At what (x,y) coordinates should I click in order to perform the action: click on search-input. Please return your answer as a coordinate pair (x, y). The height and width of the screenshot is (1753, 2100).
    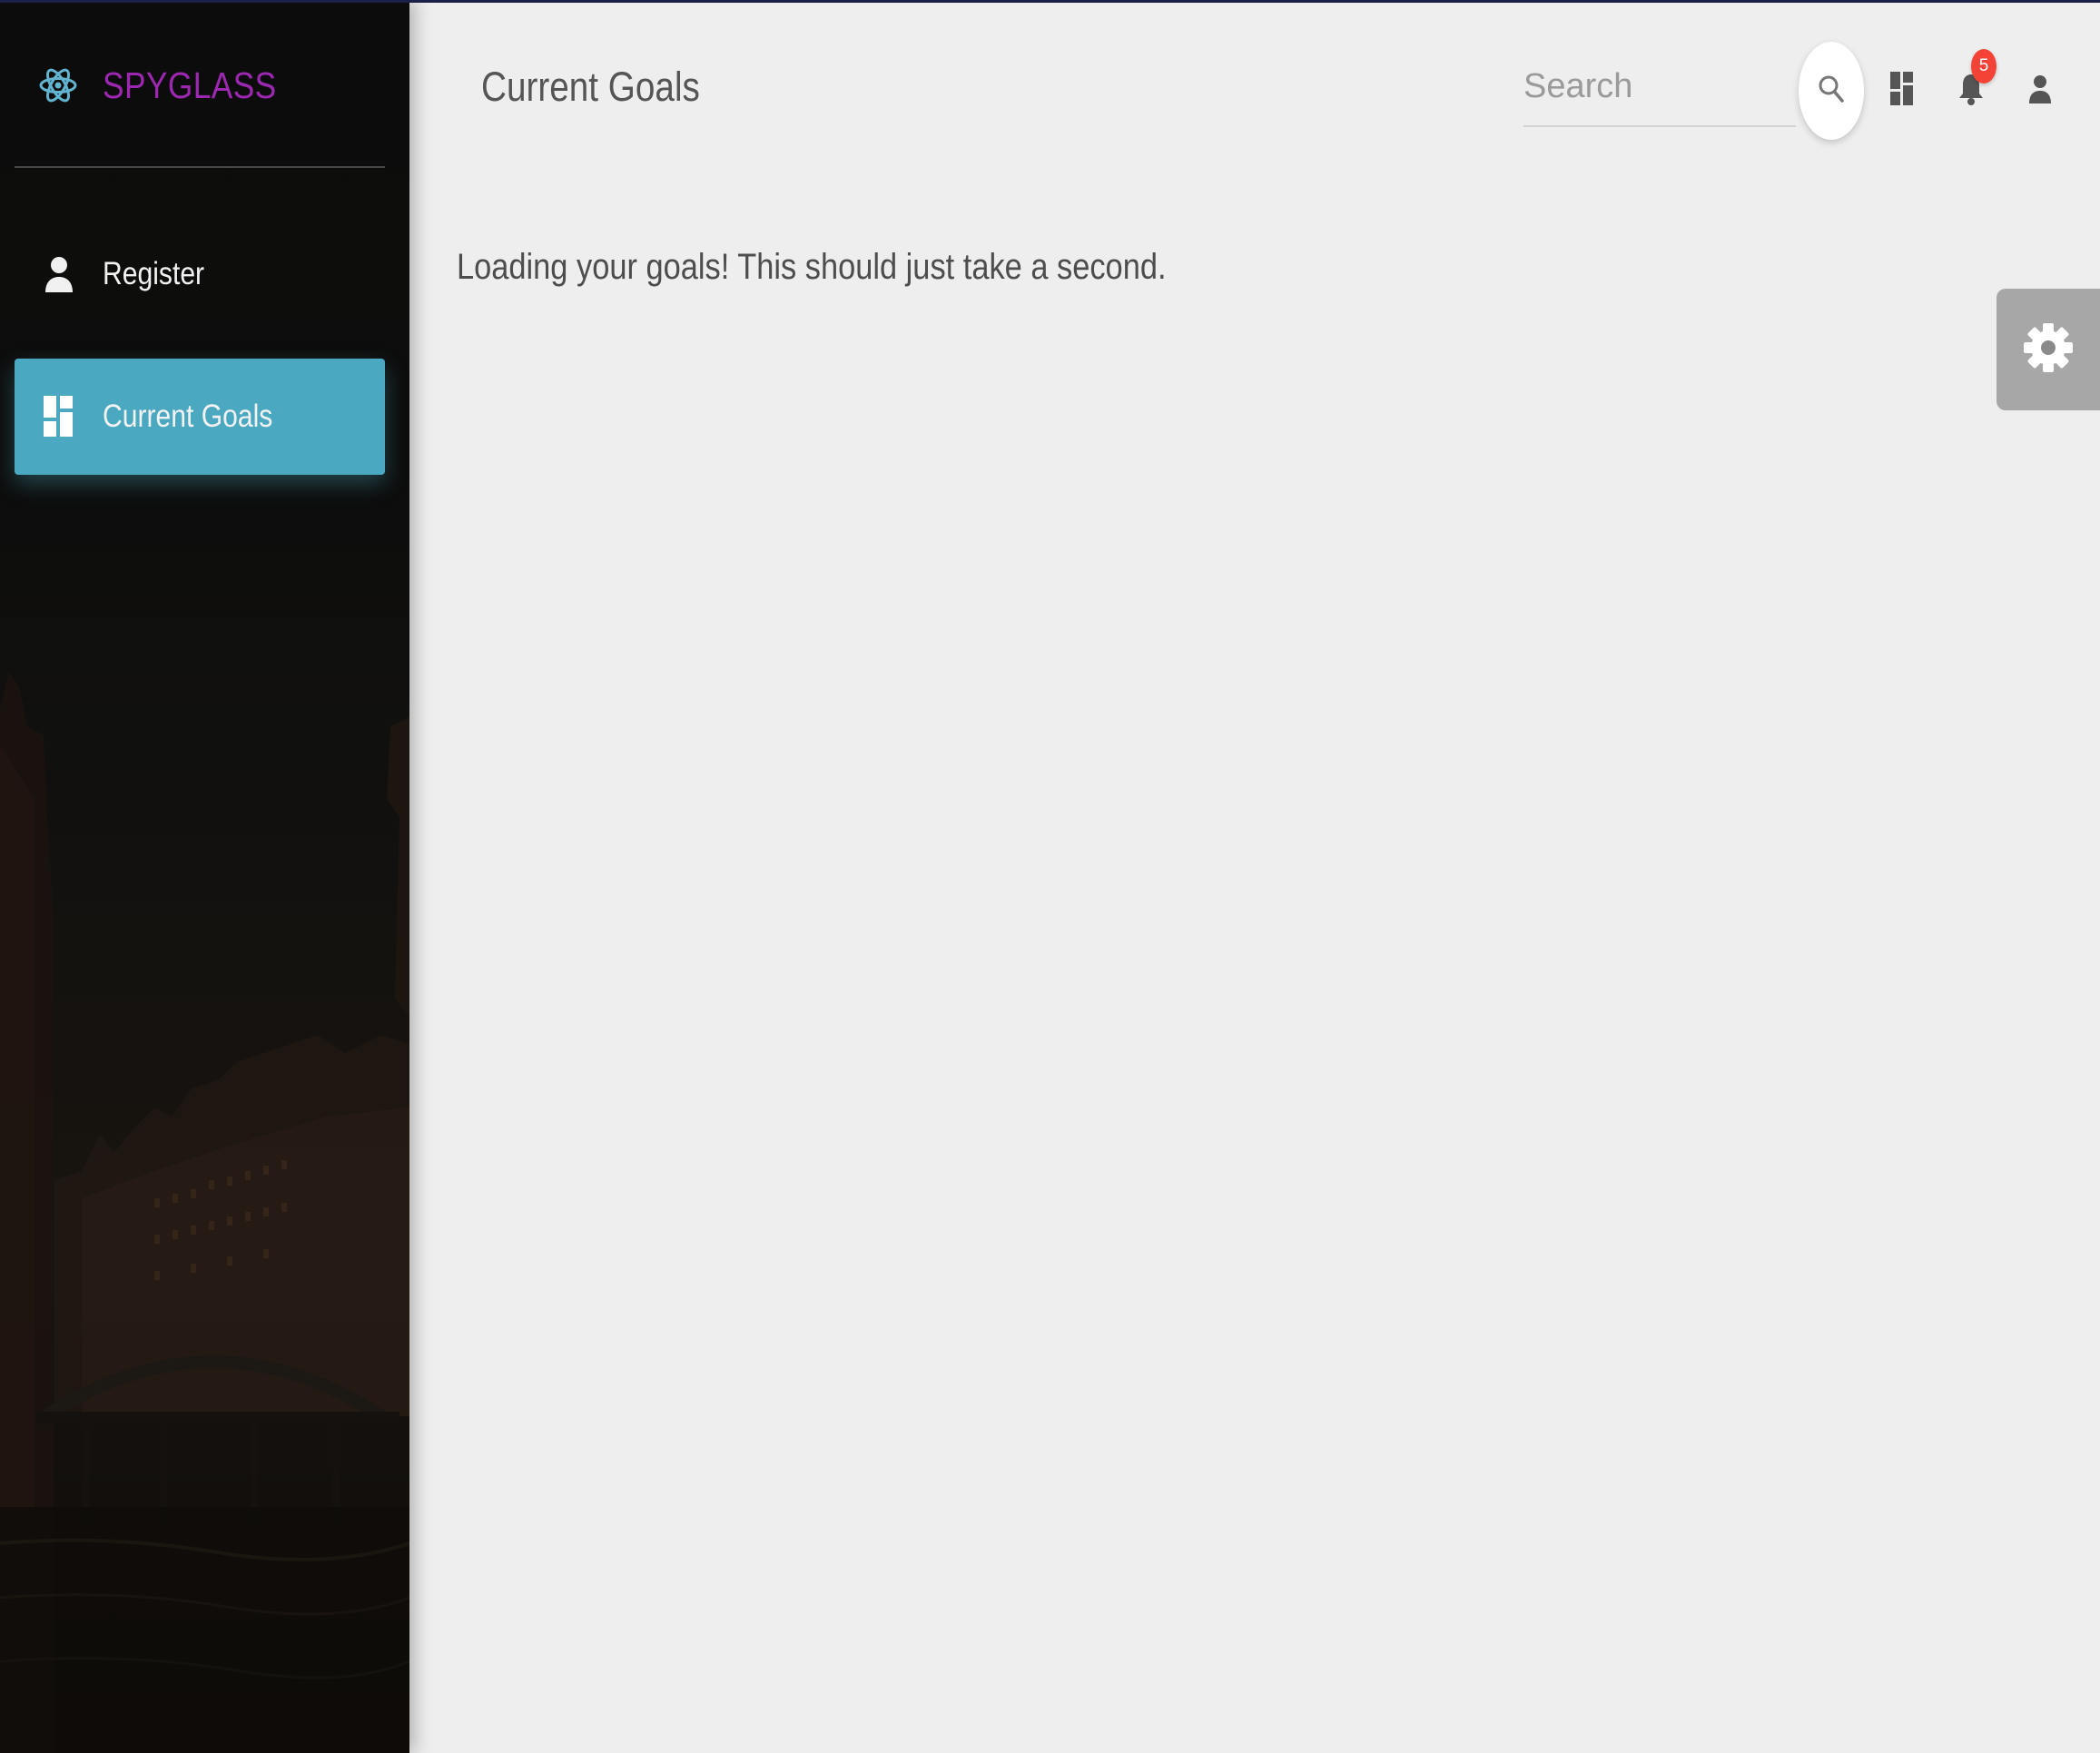
    Looking at the image, I should click on (1655, 86).